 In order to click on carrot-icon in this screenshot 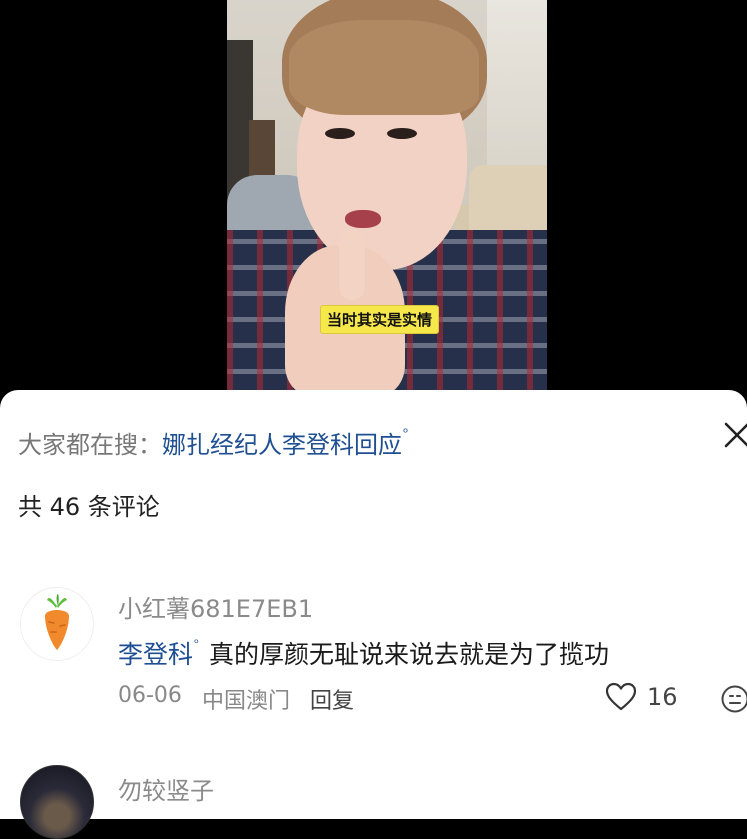, I will do `click(57, 624)`.